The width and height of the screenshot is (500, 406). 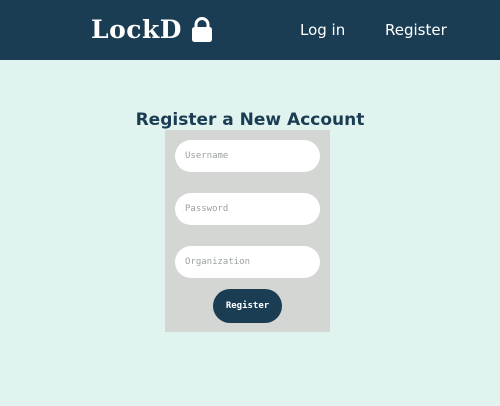 I want to click on page-title: Register a New Account, so click(x=250, y=120).